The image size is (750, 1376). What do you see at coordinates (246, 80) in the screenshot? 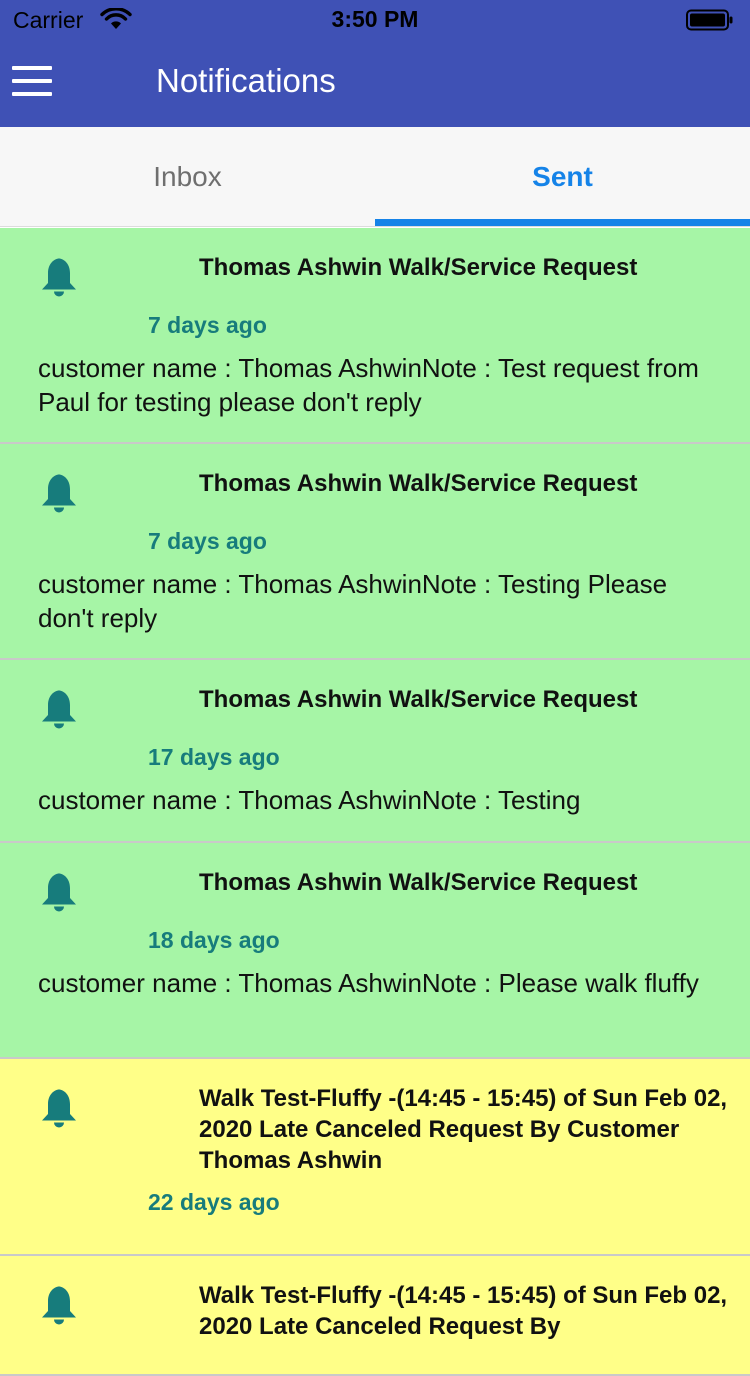
I see `page-title: Notifications` at bounding box center [246, 80].